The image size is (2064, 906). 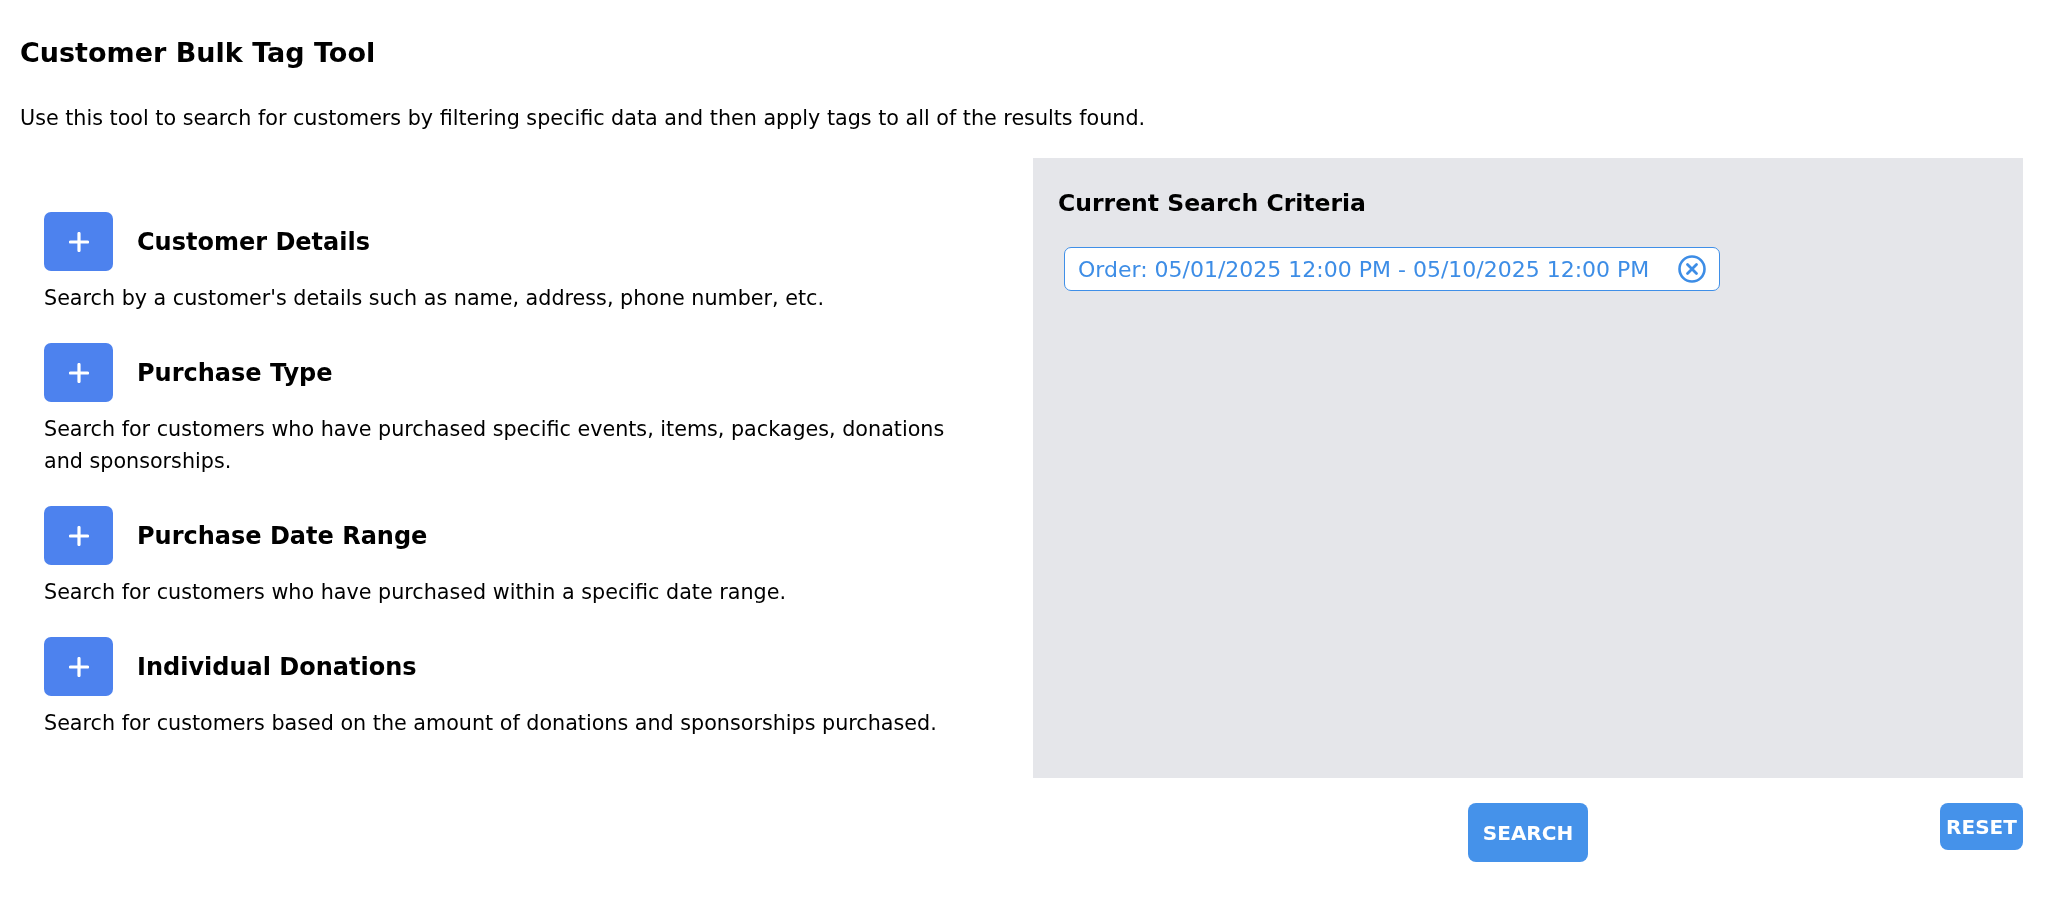 What do you see at coordinates (491, 723) in the screenshot?
I see `filter-description: Search for customers based on the amount of donations and sponsorships purchased.` at bounding box center [491, 723].